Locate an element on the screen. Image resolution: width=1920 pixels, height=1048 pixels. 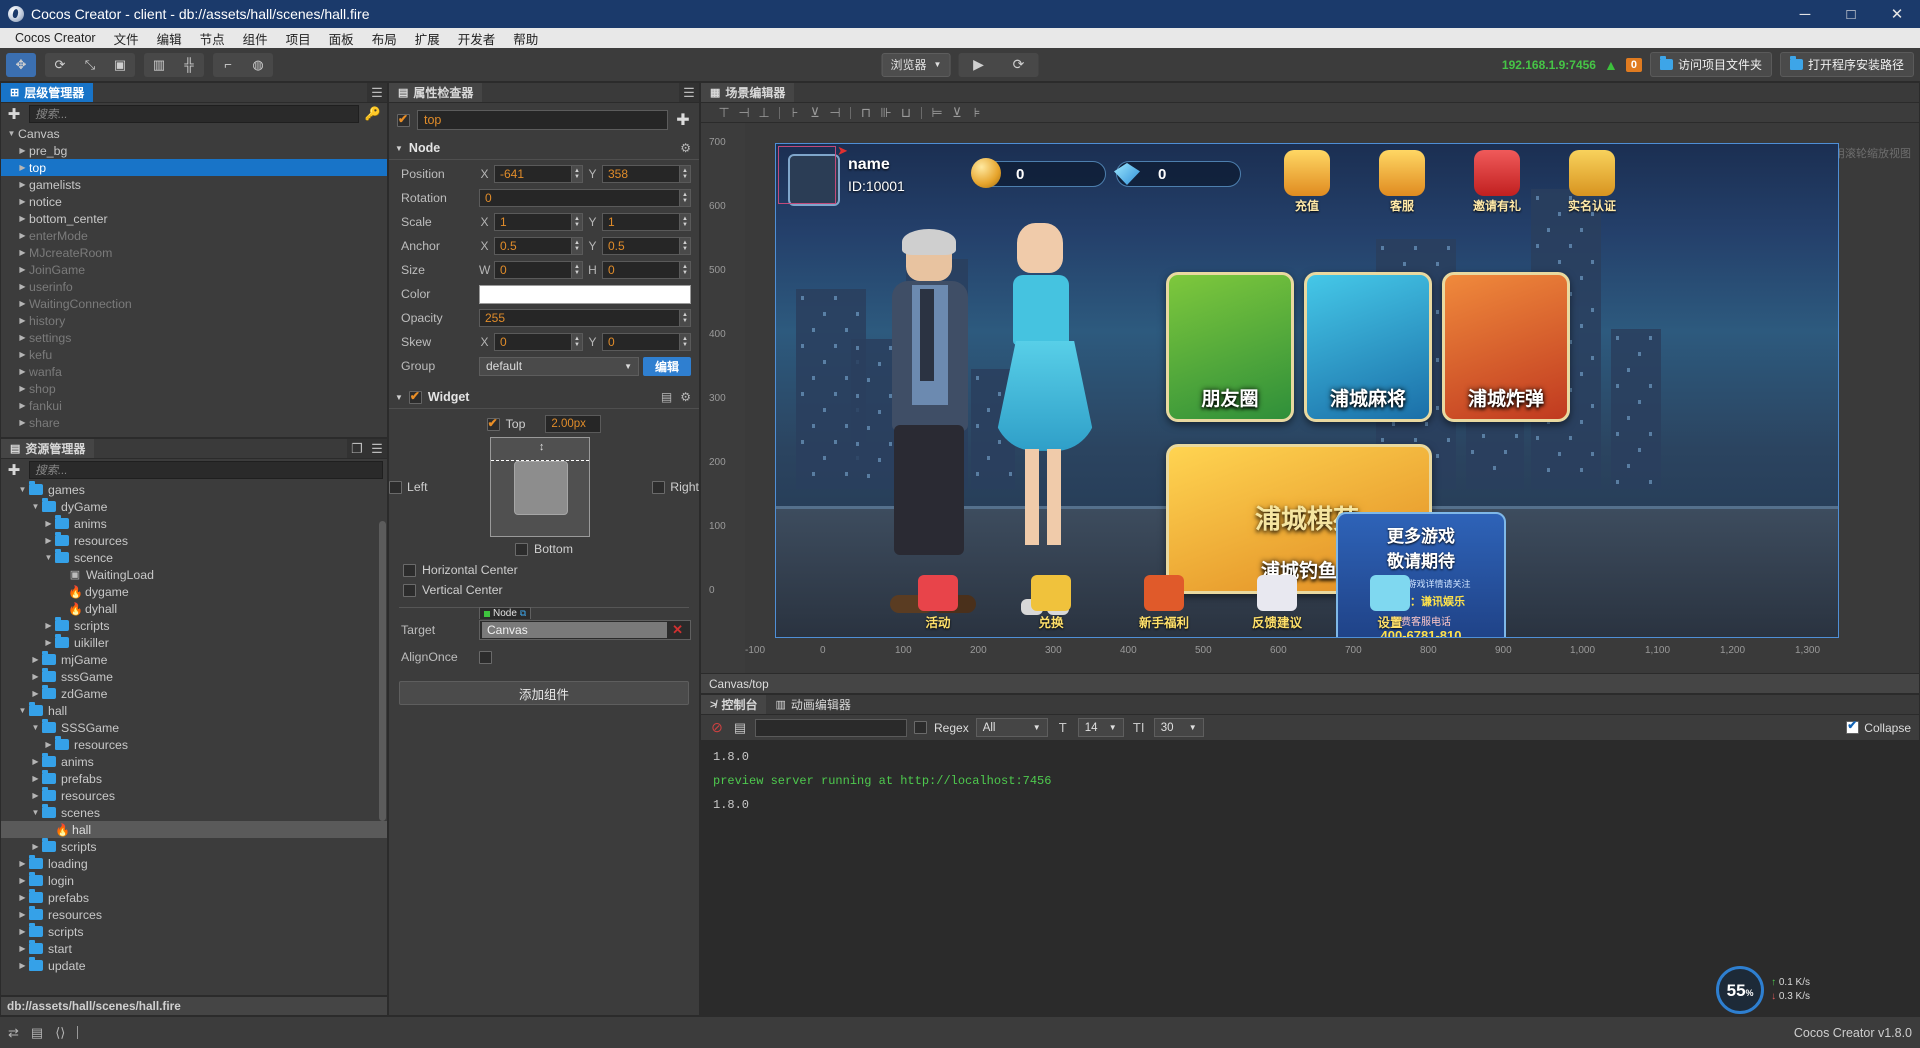
assets-dock-icon: ❐ is located at coordinates (357, 448).